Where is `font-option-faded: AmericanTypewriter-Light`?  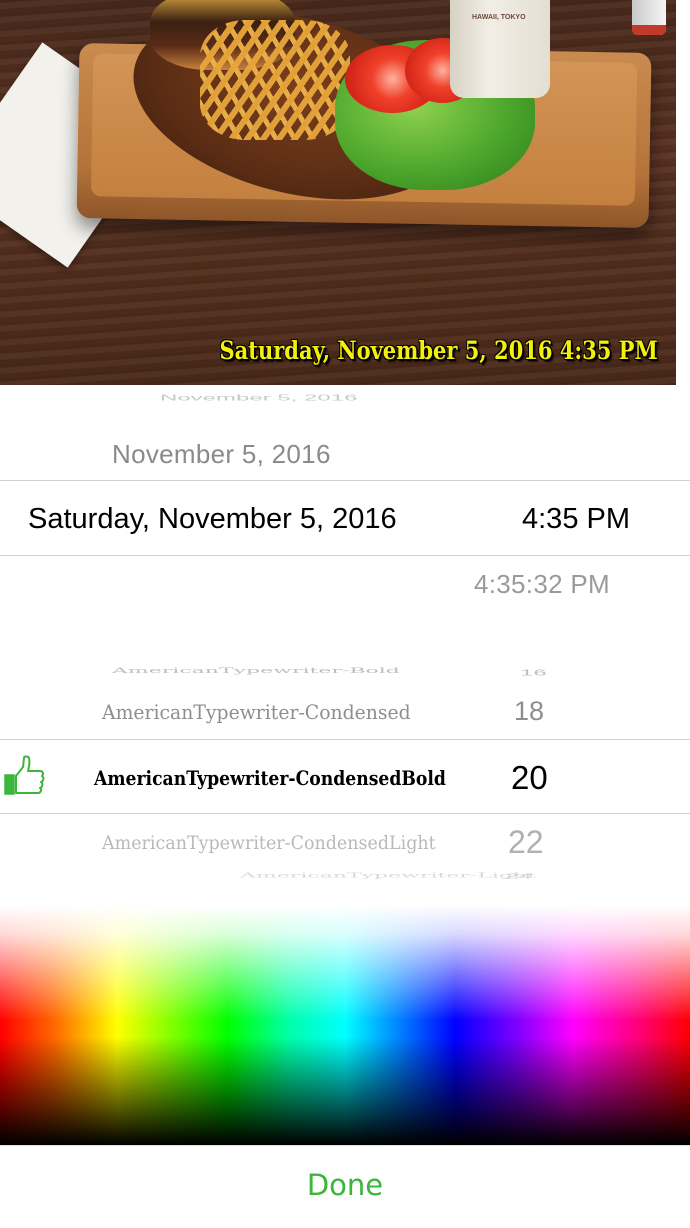
font-option-faded: AmericanTypewriter-Light is located at coordinates (388, 876).